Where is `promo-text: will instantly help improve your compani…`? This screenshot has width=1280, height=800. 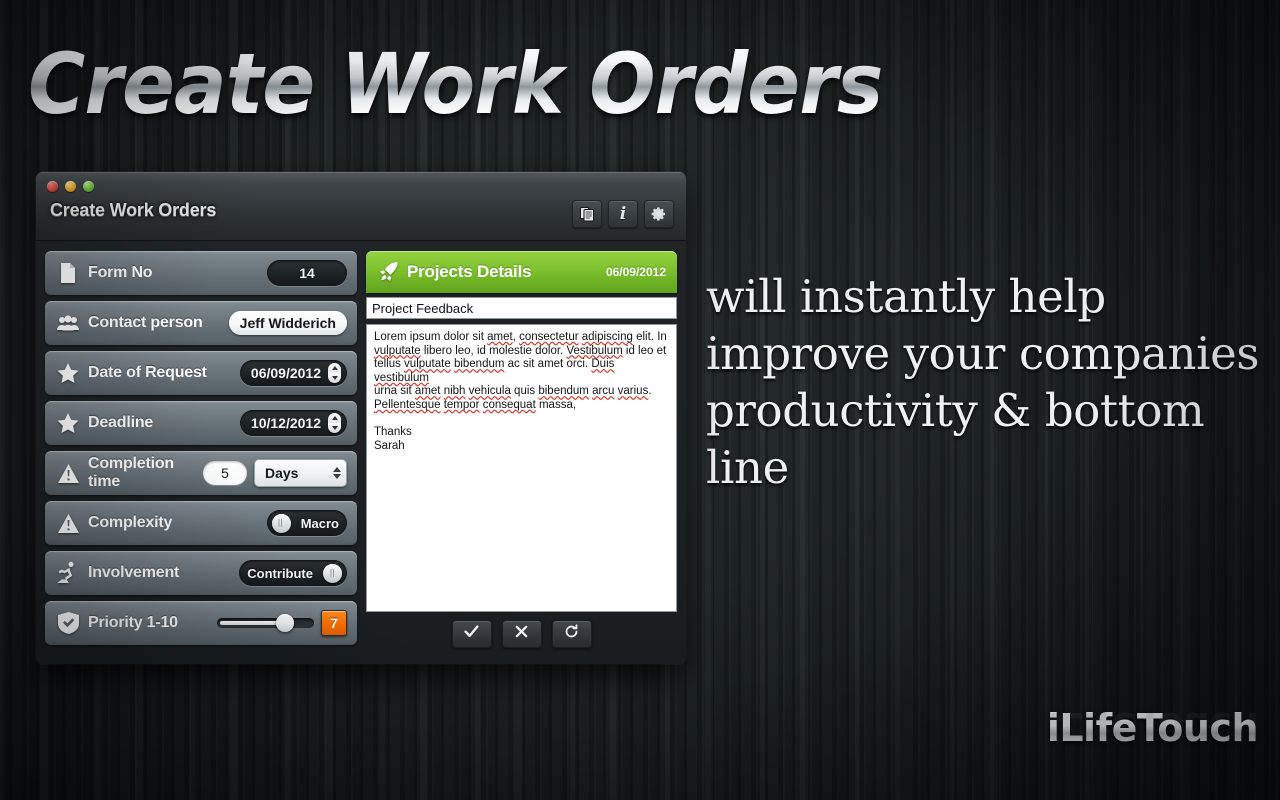 promo-text: will instantly help improve your compani… is located at coordinates (983, 382).